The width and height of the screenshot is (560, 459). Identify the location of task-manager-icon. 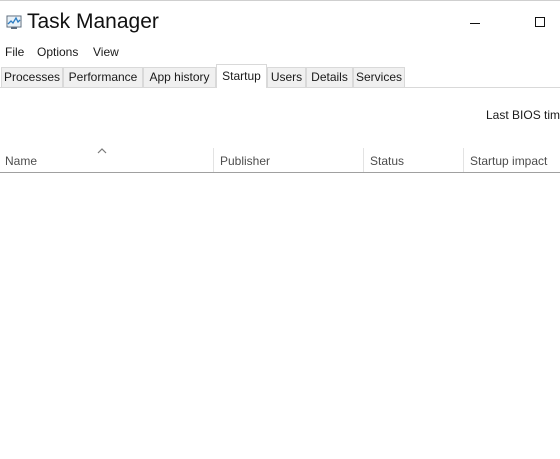
(14, 22).